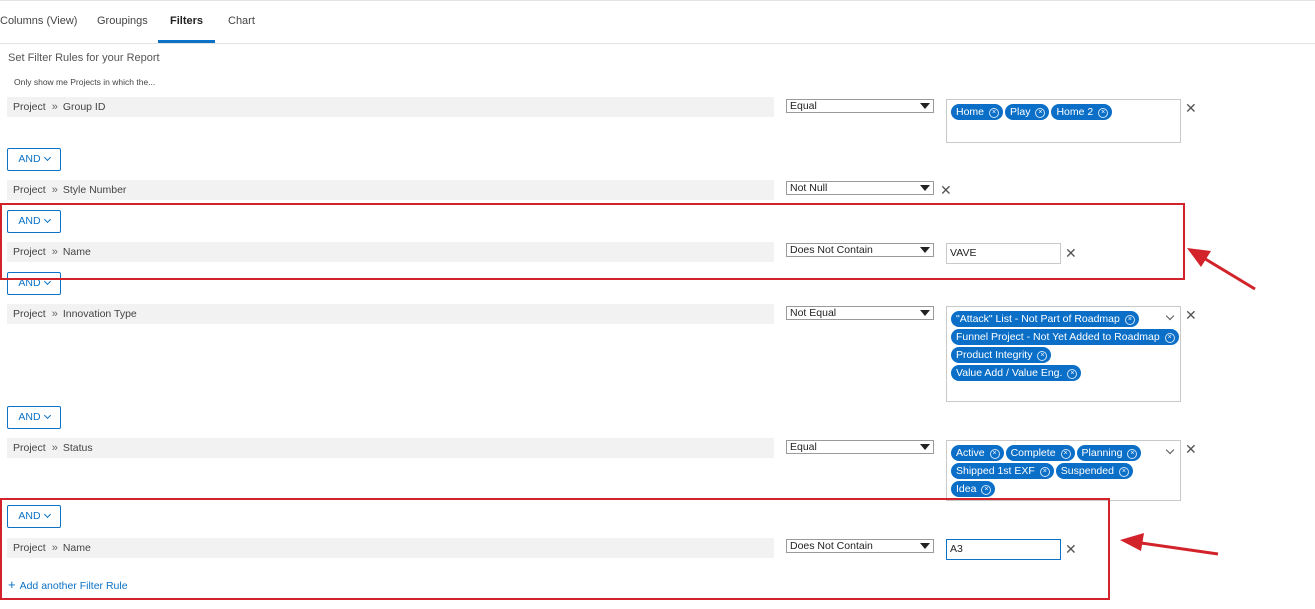 This screenshot has height=609, width=1315. I want to click on value-chip: Planning ×, so click(1109, 453).